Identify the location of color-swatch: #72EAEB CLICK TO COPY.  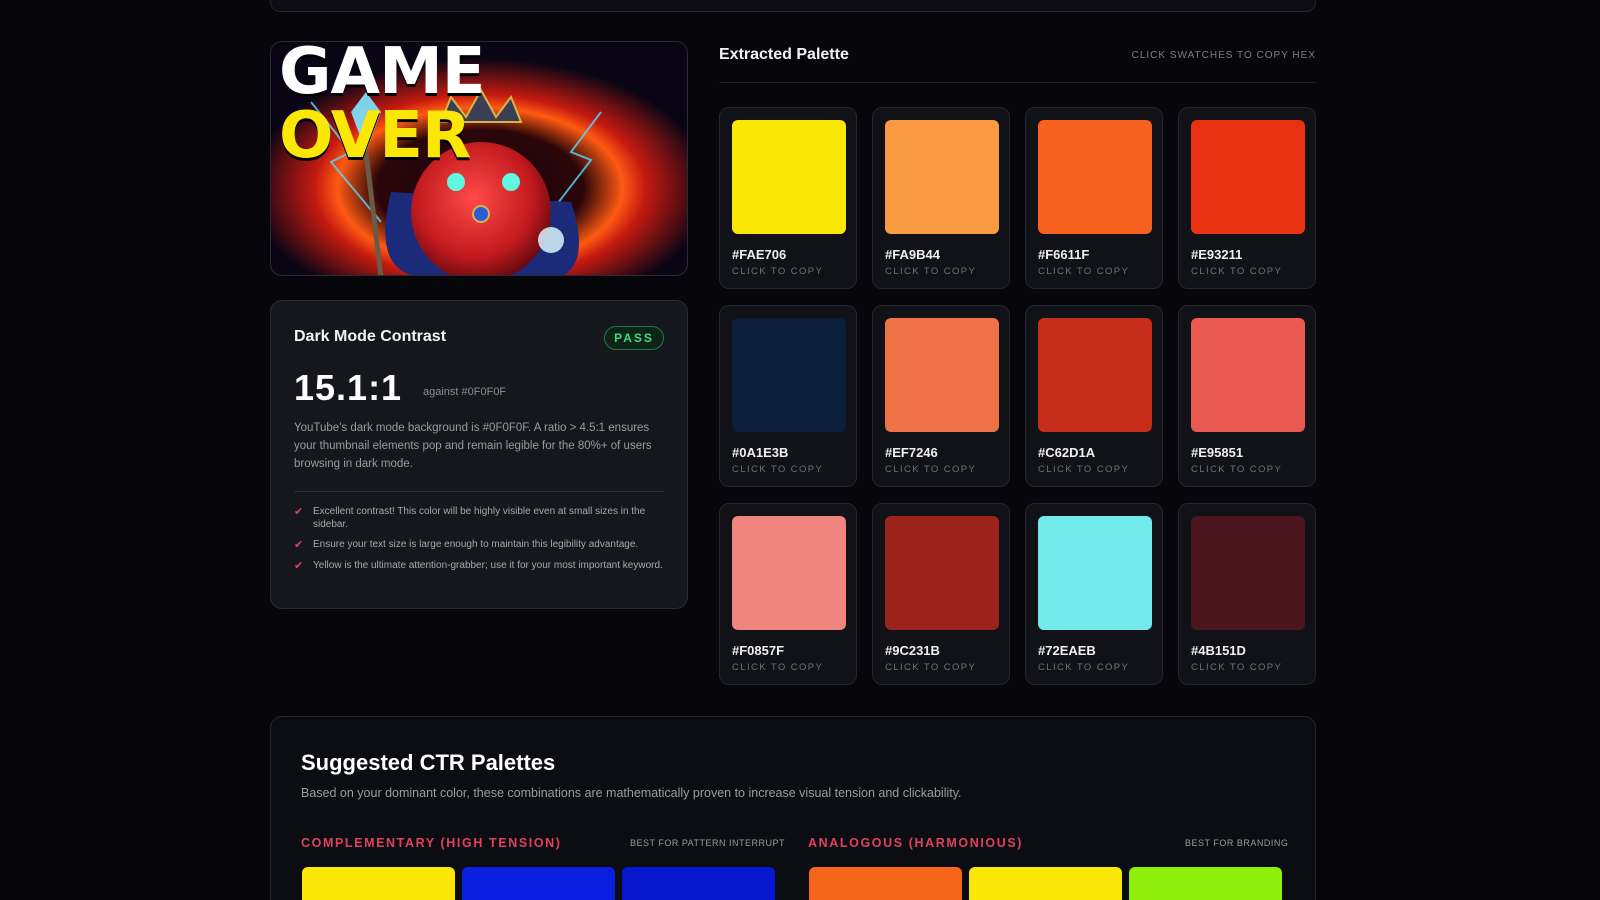
(1094, 594).